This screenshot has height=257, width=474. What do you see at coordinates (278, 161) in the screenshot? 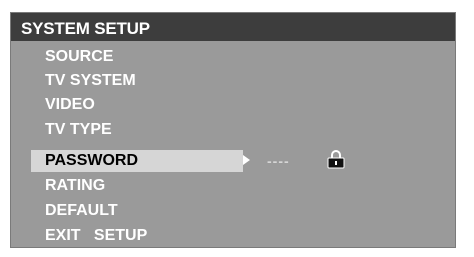
I see `password-value: ----` at bounding box center [278, 161].